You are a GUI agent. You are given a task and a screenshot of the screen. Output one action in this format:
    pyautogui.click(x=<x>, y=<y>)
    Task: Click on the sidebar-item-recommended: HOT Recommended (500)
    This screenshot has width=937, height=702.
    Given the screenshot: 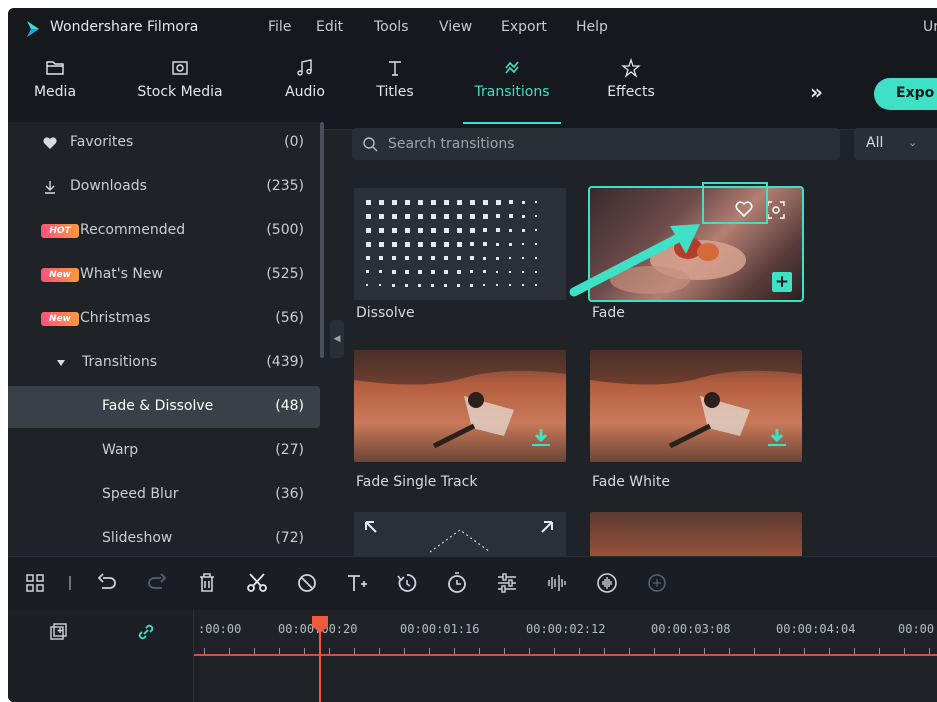 What is the action you would take?
    pyautogui.click(x=164, y=231)
    